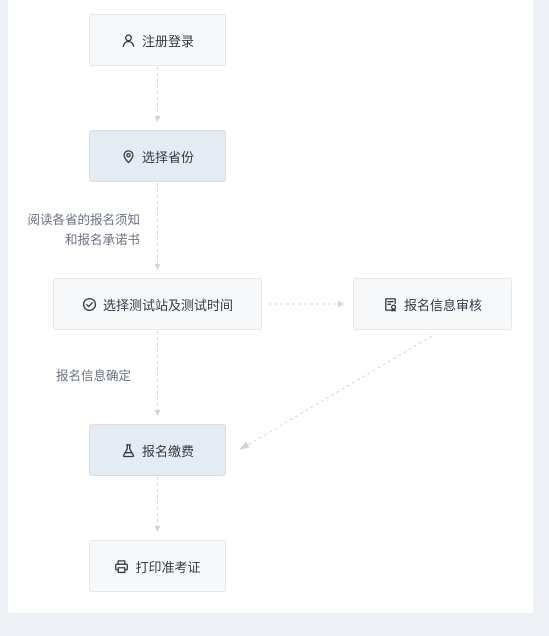 The image size is (549, 636). What do you see at coordinates (157, 119) in the screenshot?
I see `arrowhead-province` at bounding box center [157, 119].